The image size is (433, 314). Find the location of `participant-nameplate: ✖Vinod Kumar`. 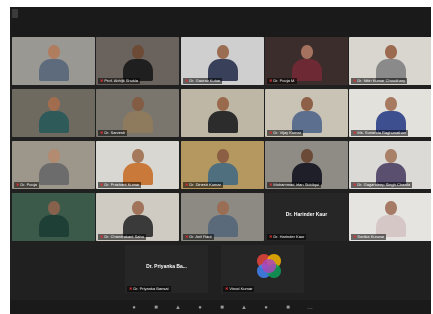

participant-nameplate: ✖Vinod Kumar is located at coordinates (239, 289).